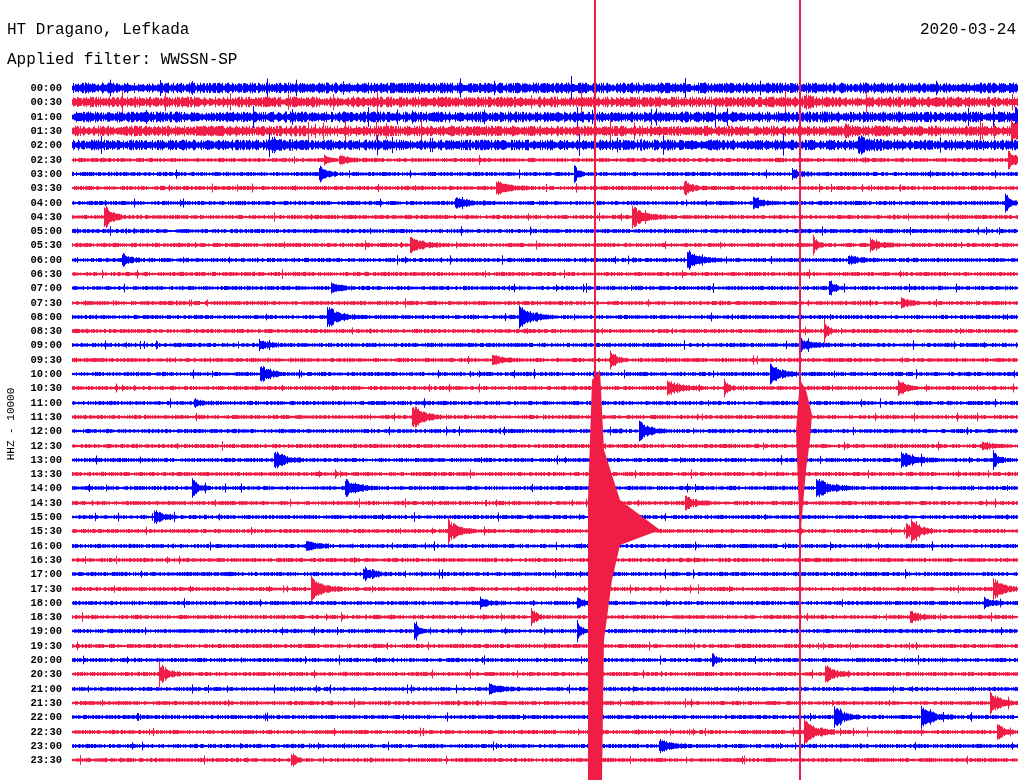  I want to click on time-label: 17:00, so click(45, 574).